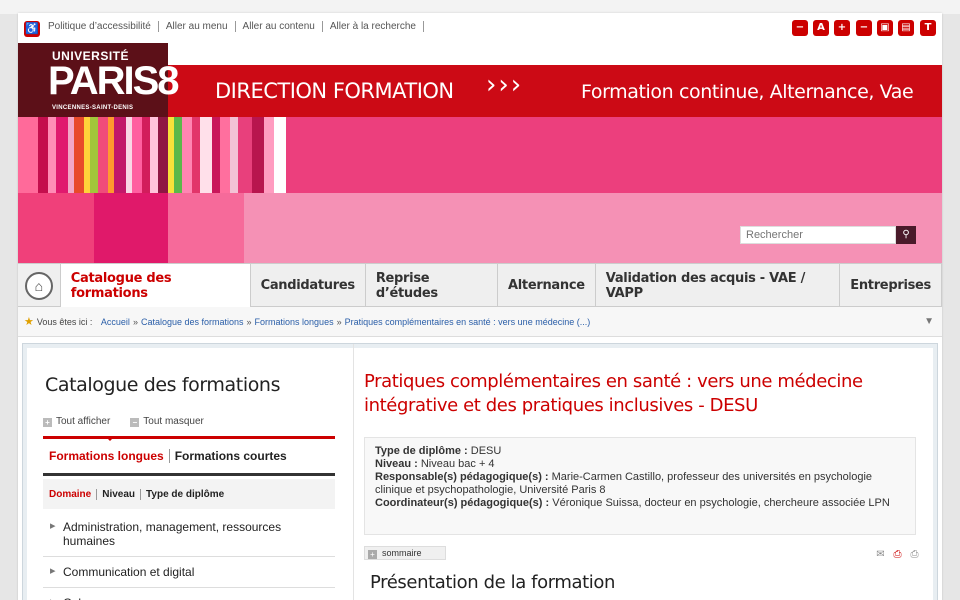 This screenshot has width=960, height=600. I want to click on banner-pink-area, so click(614, 155).